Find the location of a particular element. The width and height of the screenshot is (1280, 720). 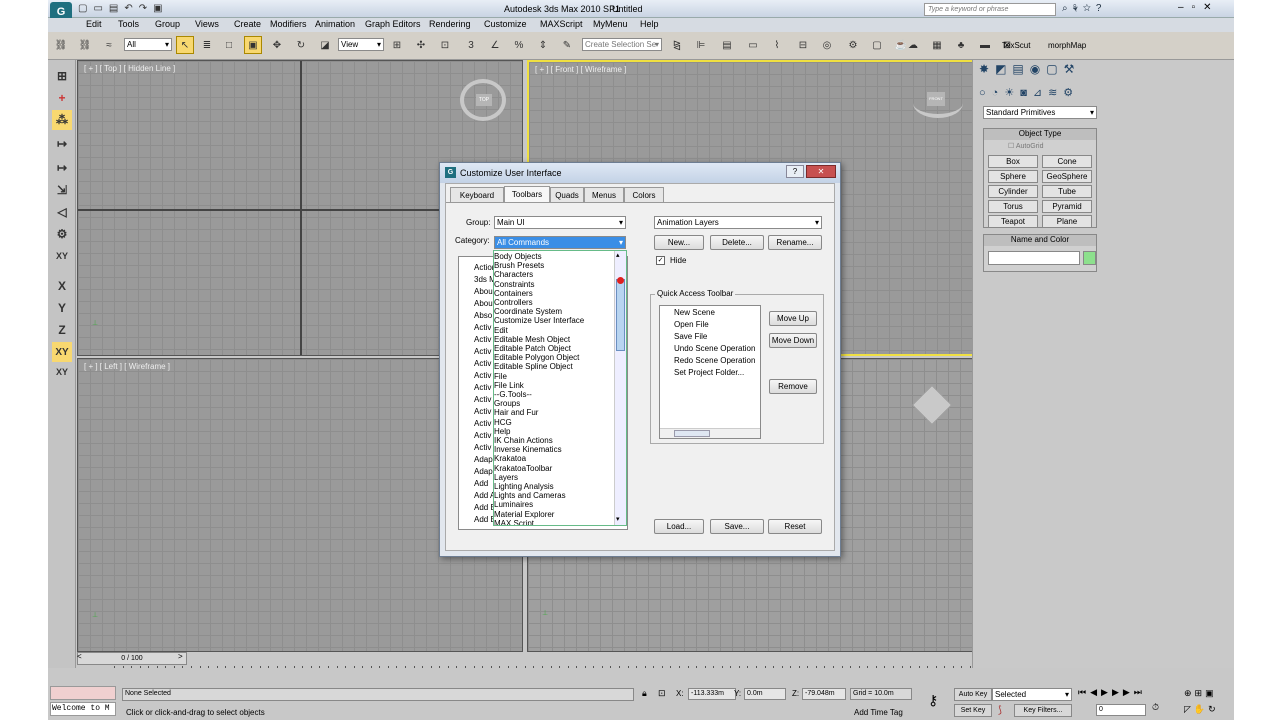

object-name-input is located at coordinates (1034, 258).